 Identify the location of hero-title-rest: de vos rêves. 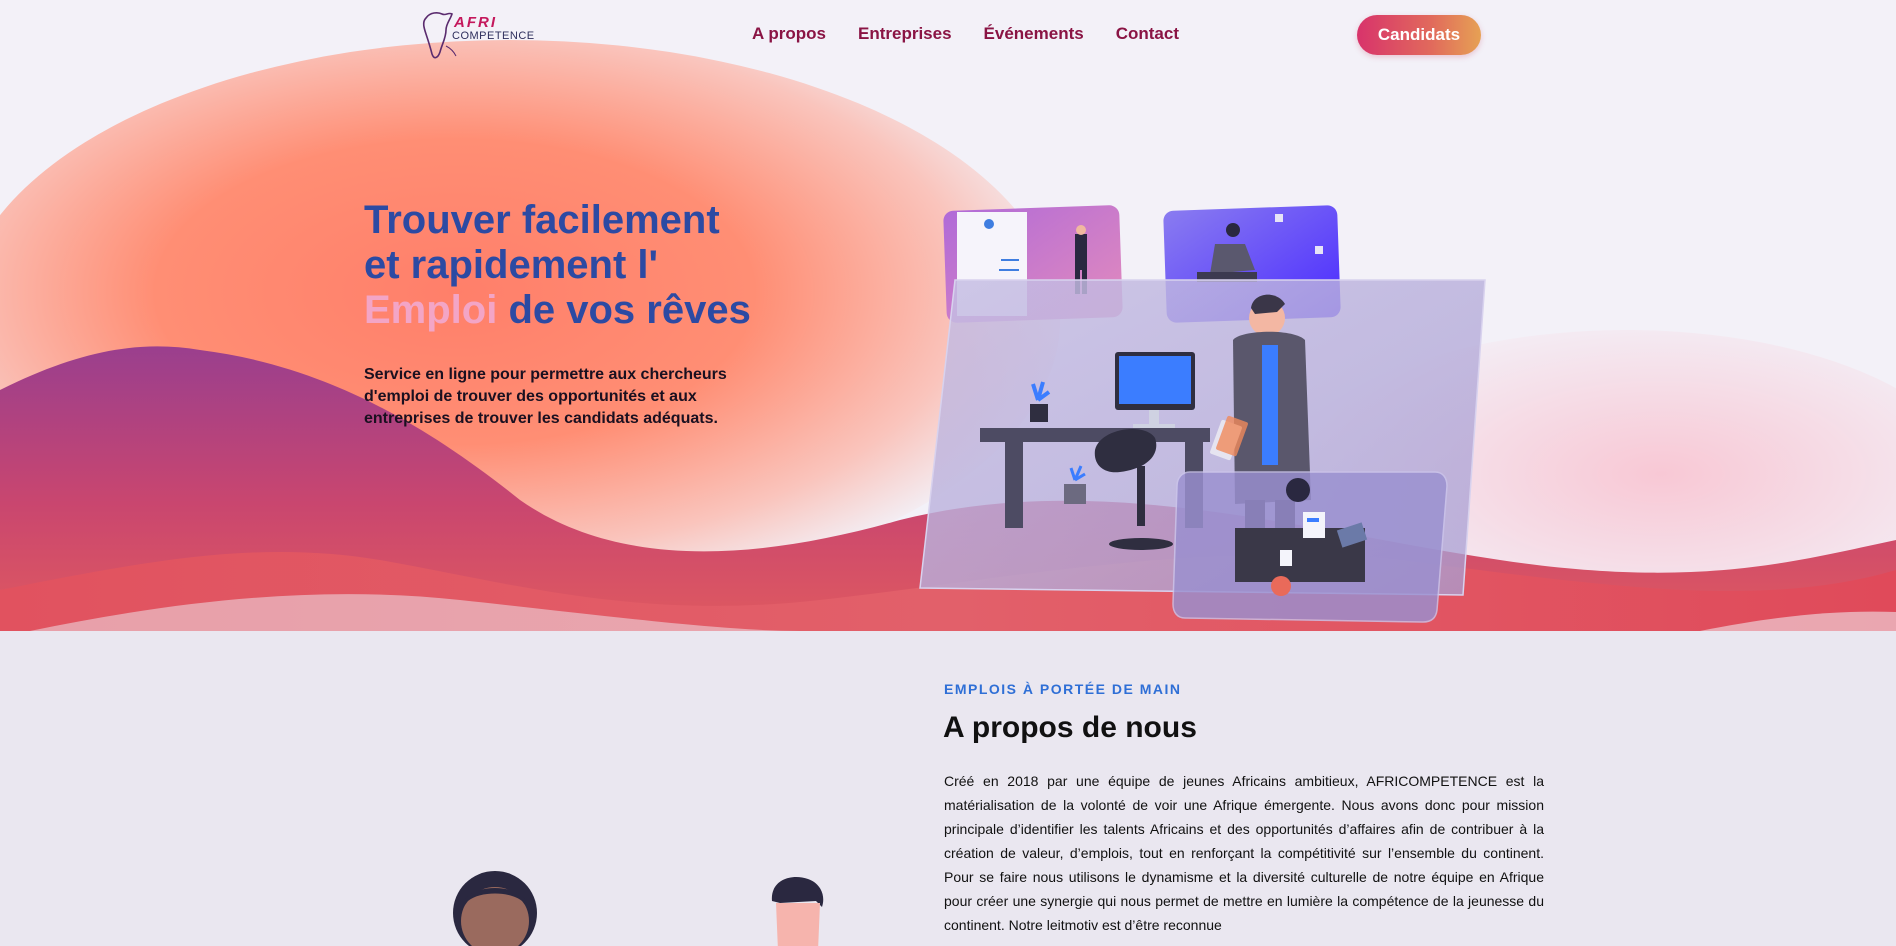
(624, 310).